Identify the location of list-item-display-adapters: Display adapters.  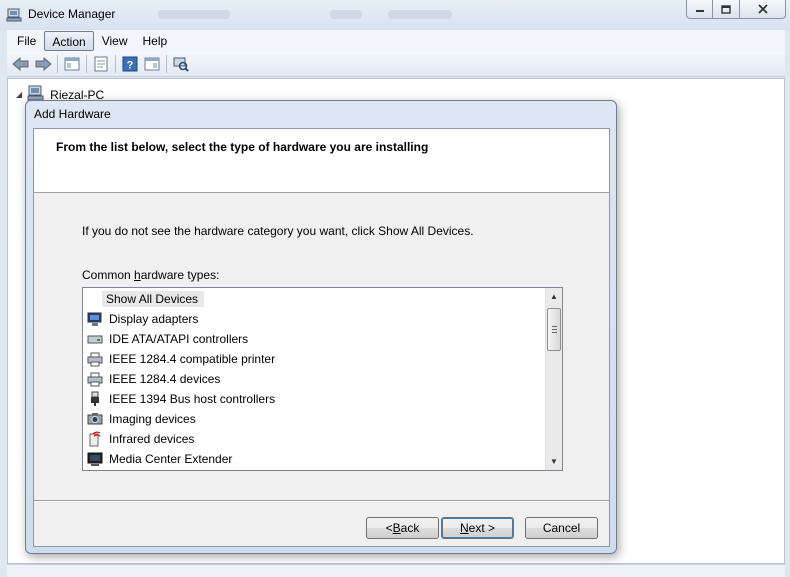
(316, 319).